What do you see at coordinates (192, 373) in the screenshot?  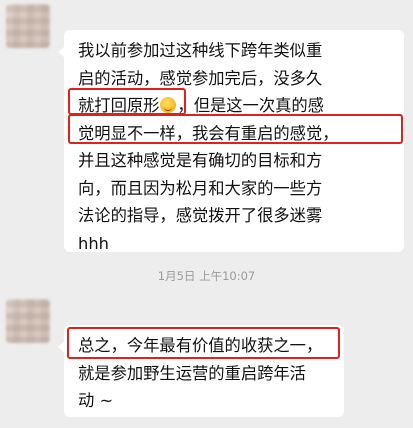 I see `message-line: 就是参加野生运营的重启跨年活` at bounding box center [192, 373].